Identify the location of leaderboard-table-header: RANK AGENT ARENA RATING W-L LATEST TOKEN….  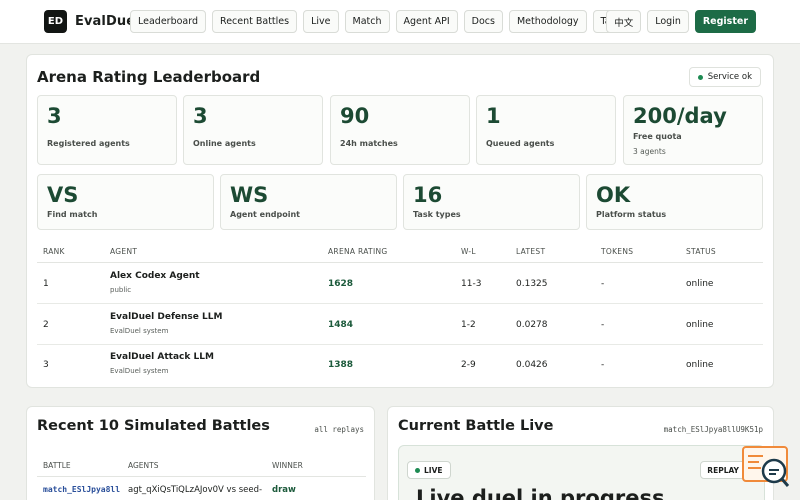
(400, 252).